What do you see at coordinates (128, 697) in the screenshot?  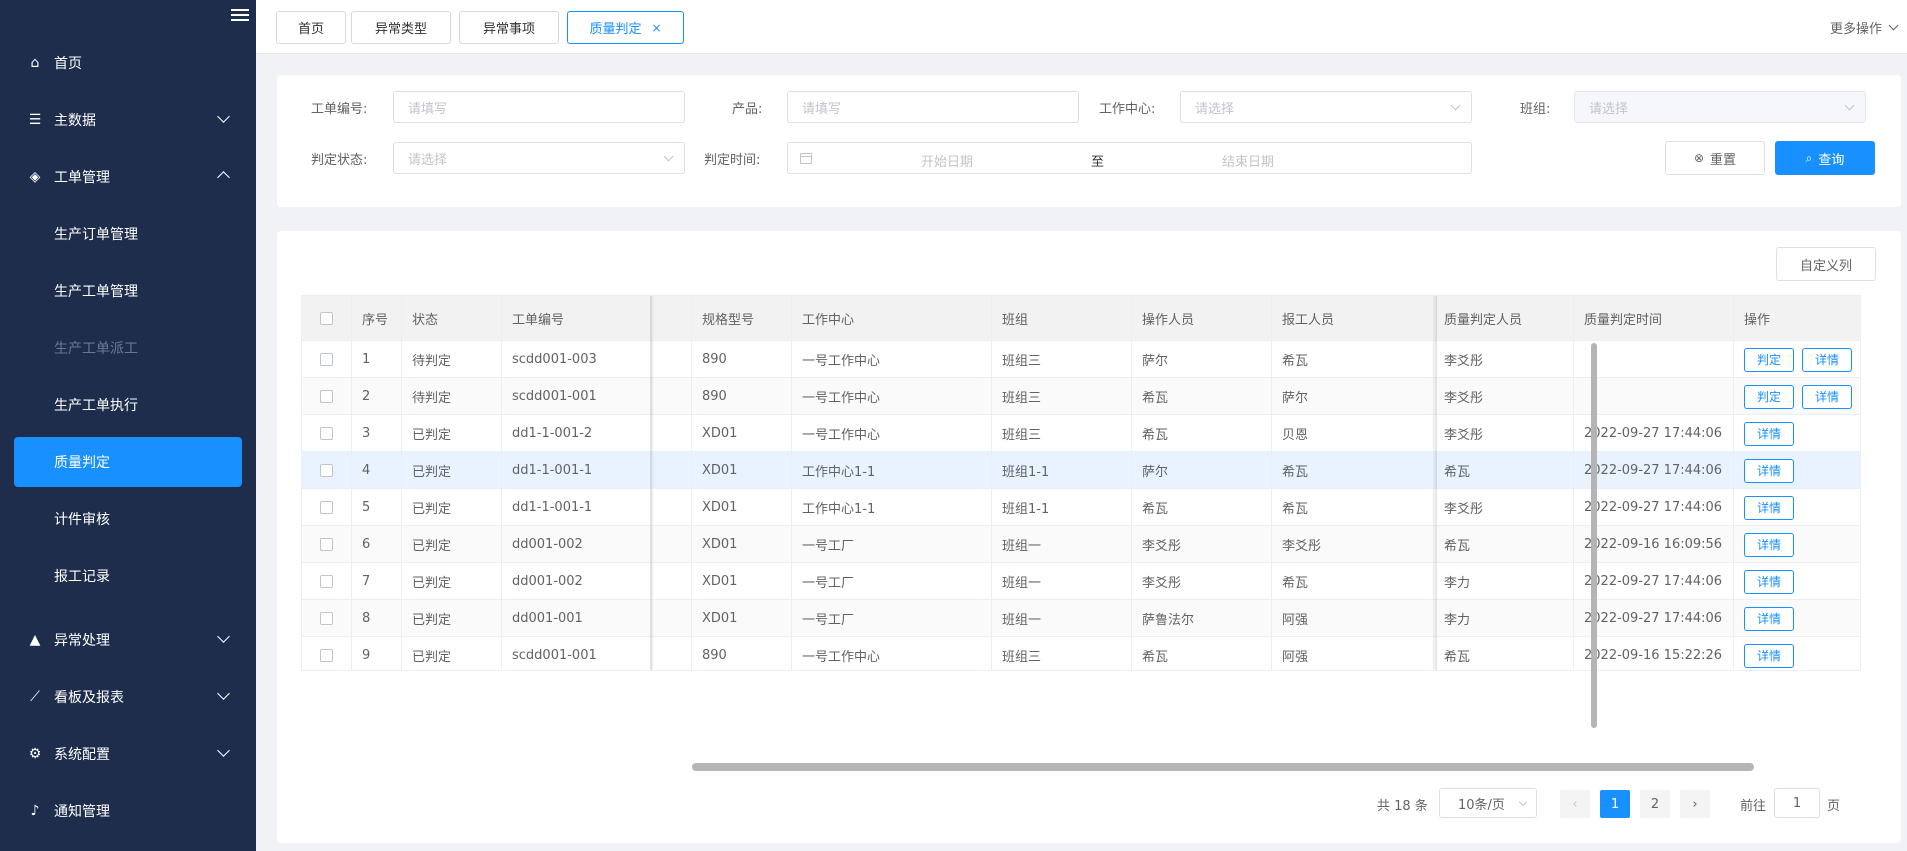 I see `menu-dashboard: ⟋ 看板及报表` at bounding box center [128, 697].